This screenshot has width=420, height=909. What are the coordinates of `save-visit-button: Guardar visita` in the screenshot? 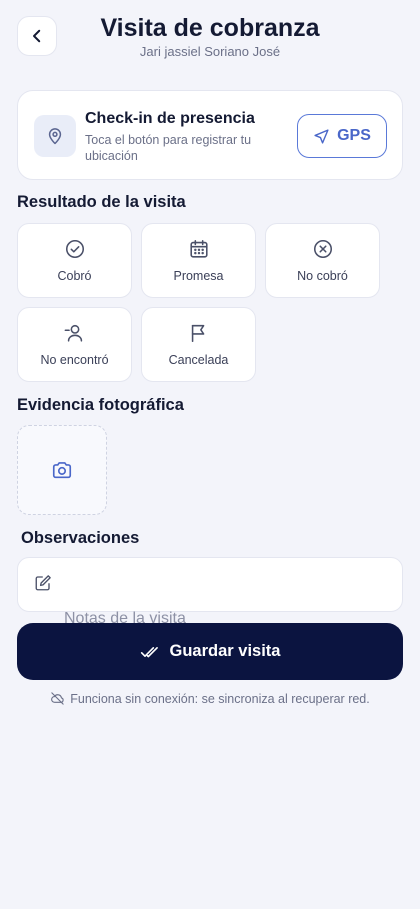 It's located at (210, 651).